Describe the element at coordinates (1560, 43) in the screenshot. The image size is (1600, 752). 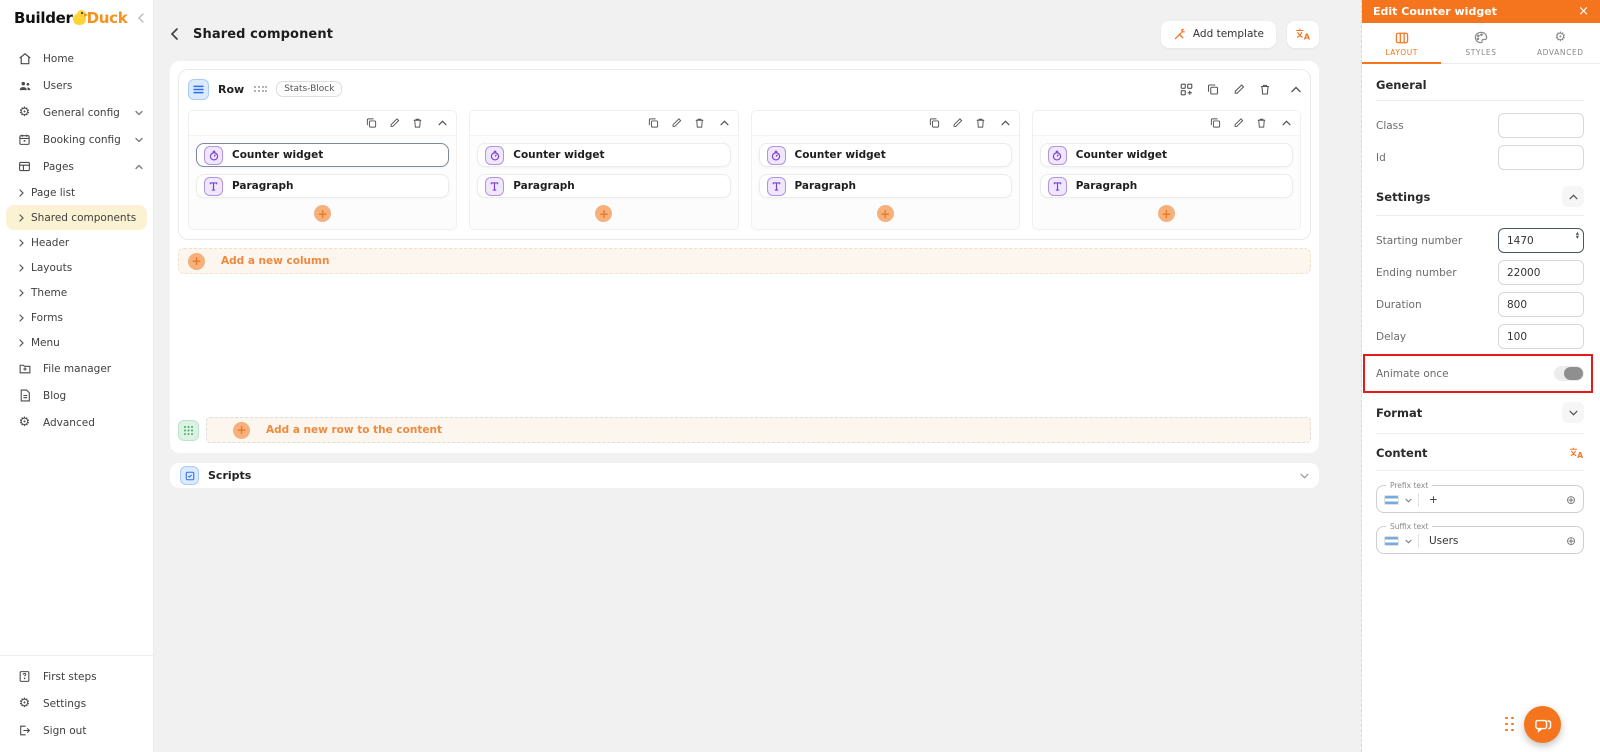
I see `tab-advanced: ⚙ ADVANCED` at that location.